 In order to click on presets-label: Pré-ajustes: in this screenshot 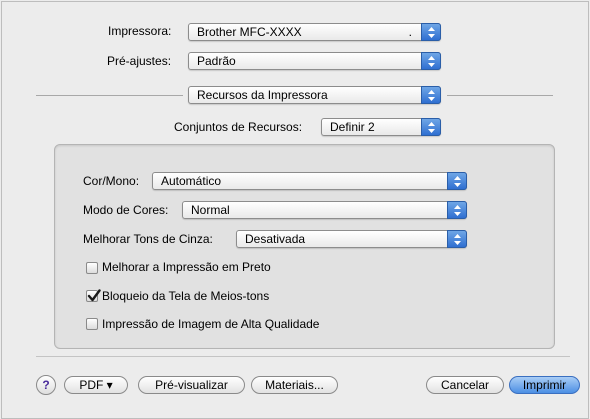, I will do `click(139, 61)`.